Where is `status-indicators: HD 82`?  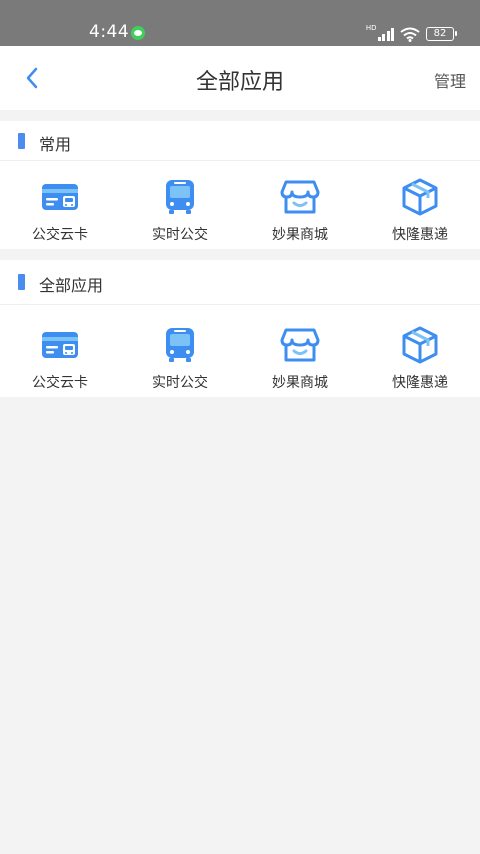 status-indicators: HD 82 is located at coordinates (411, 33).